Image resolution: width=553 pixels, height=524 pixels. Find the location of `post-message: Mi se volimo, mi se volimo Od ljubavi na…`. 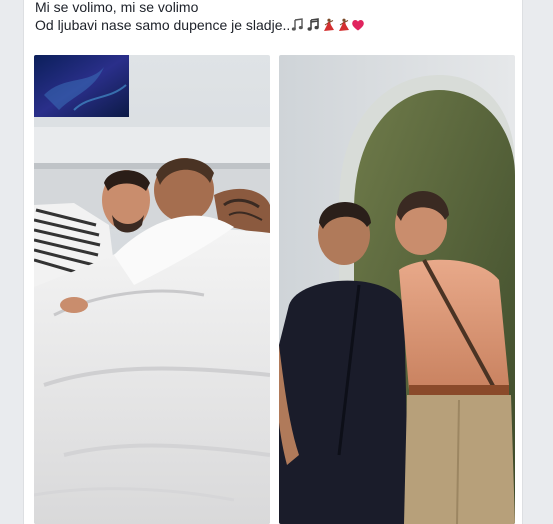

post-message: Mi se volimo, mi se volimo Od ljubavi na… is located at coordinates (270, 17).